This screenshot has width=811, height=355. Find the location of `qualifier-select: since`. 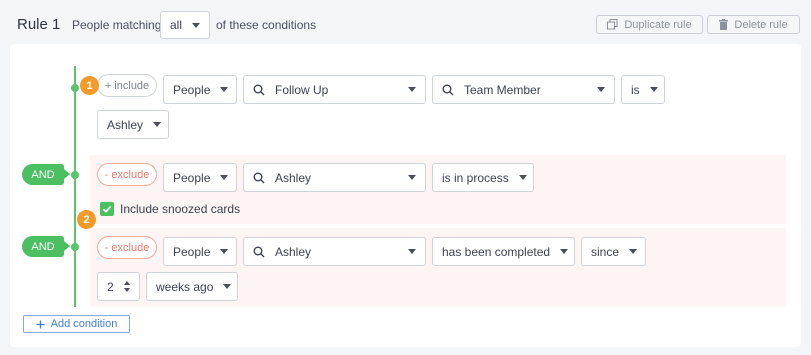

qualifier-select: since is located at coordinates (613, 251).